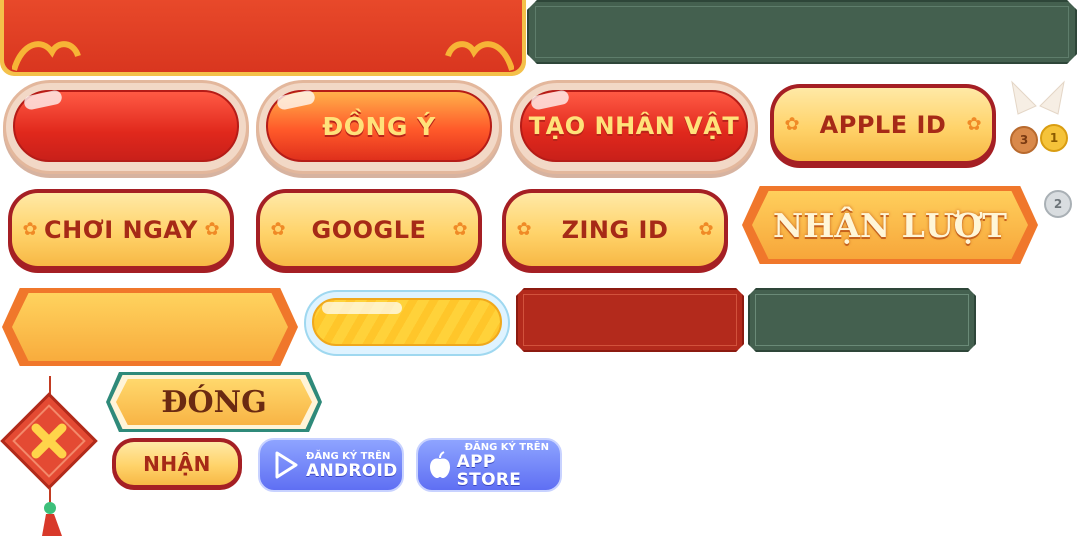  I want to click on nhan-luot-label: NHẬN LƯỢT, so click(890, 225).